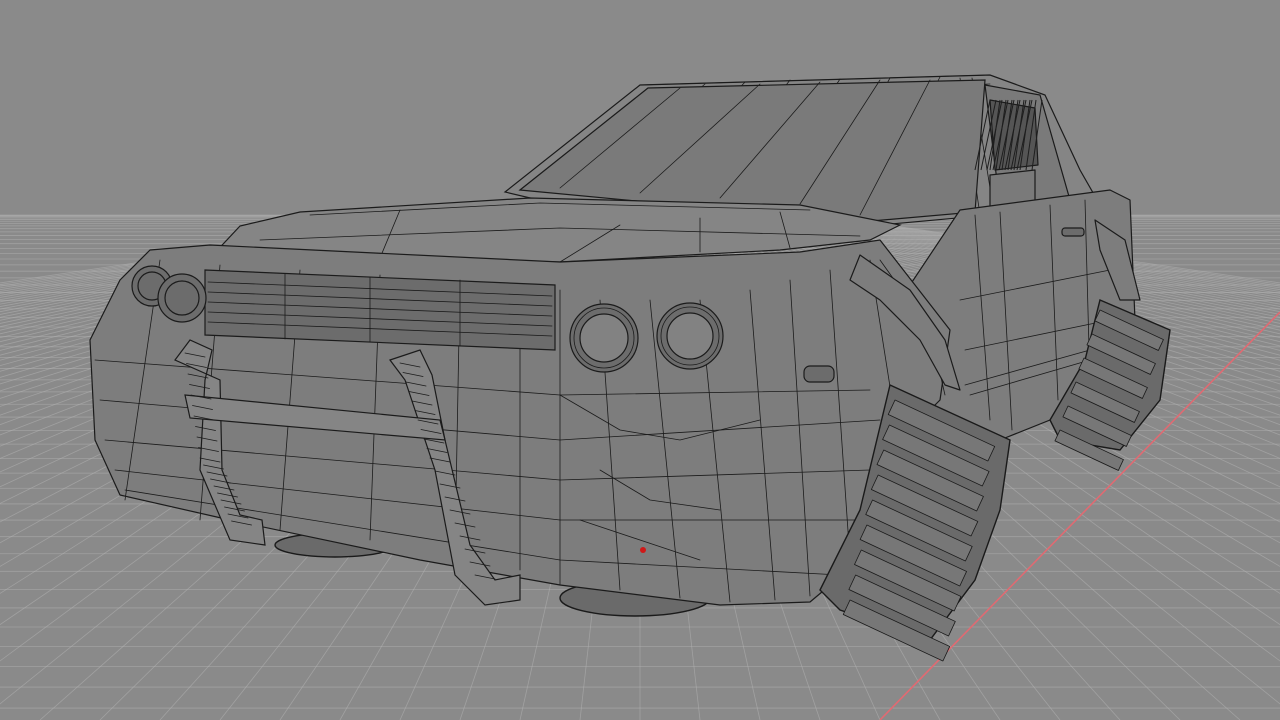 The image size is (1280, 720). Describe the element at coordinates (1073, 232) in the screenshot. I see `door-handle` at that location.